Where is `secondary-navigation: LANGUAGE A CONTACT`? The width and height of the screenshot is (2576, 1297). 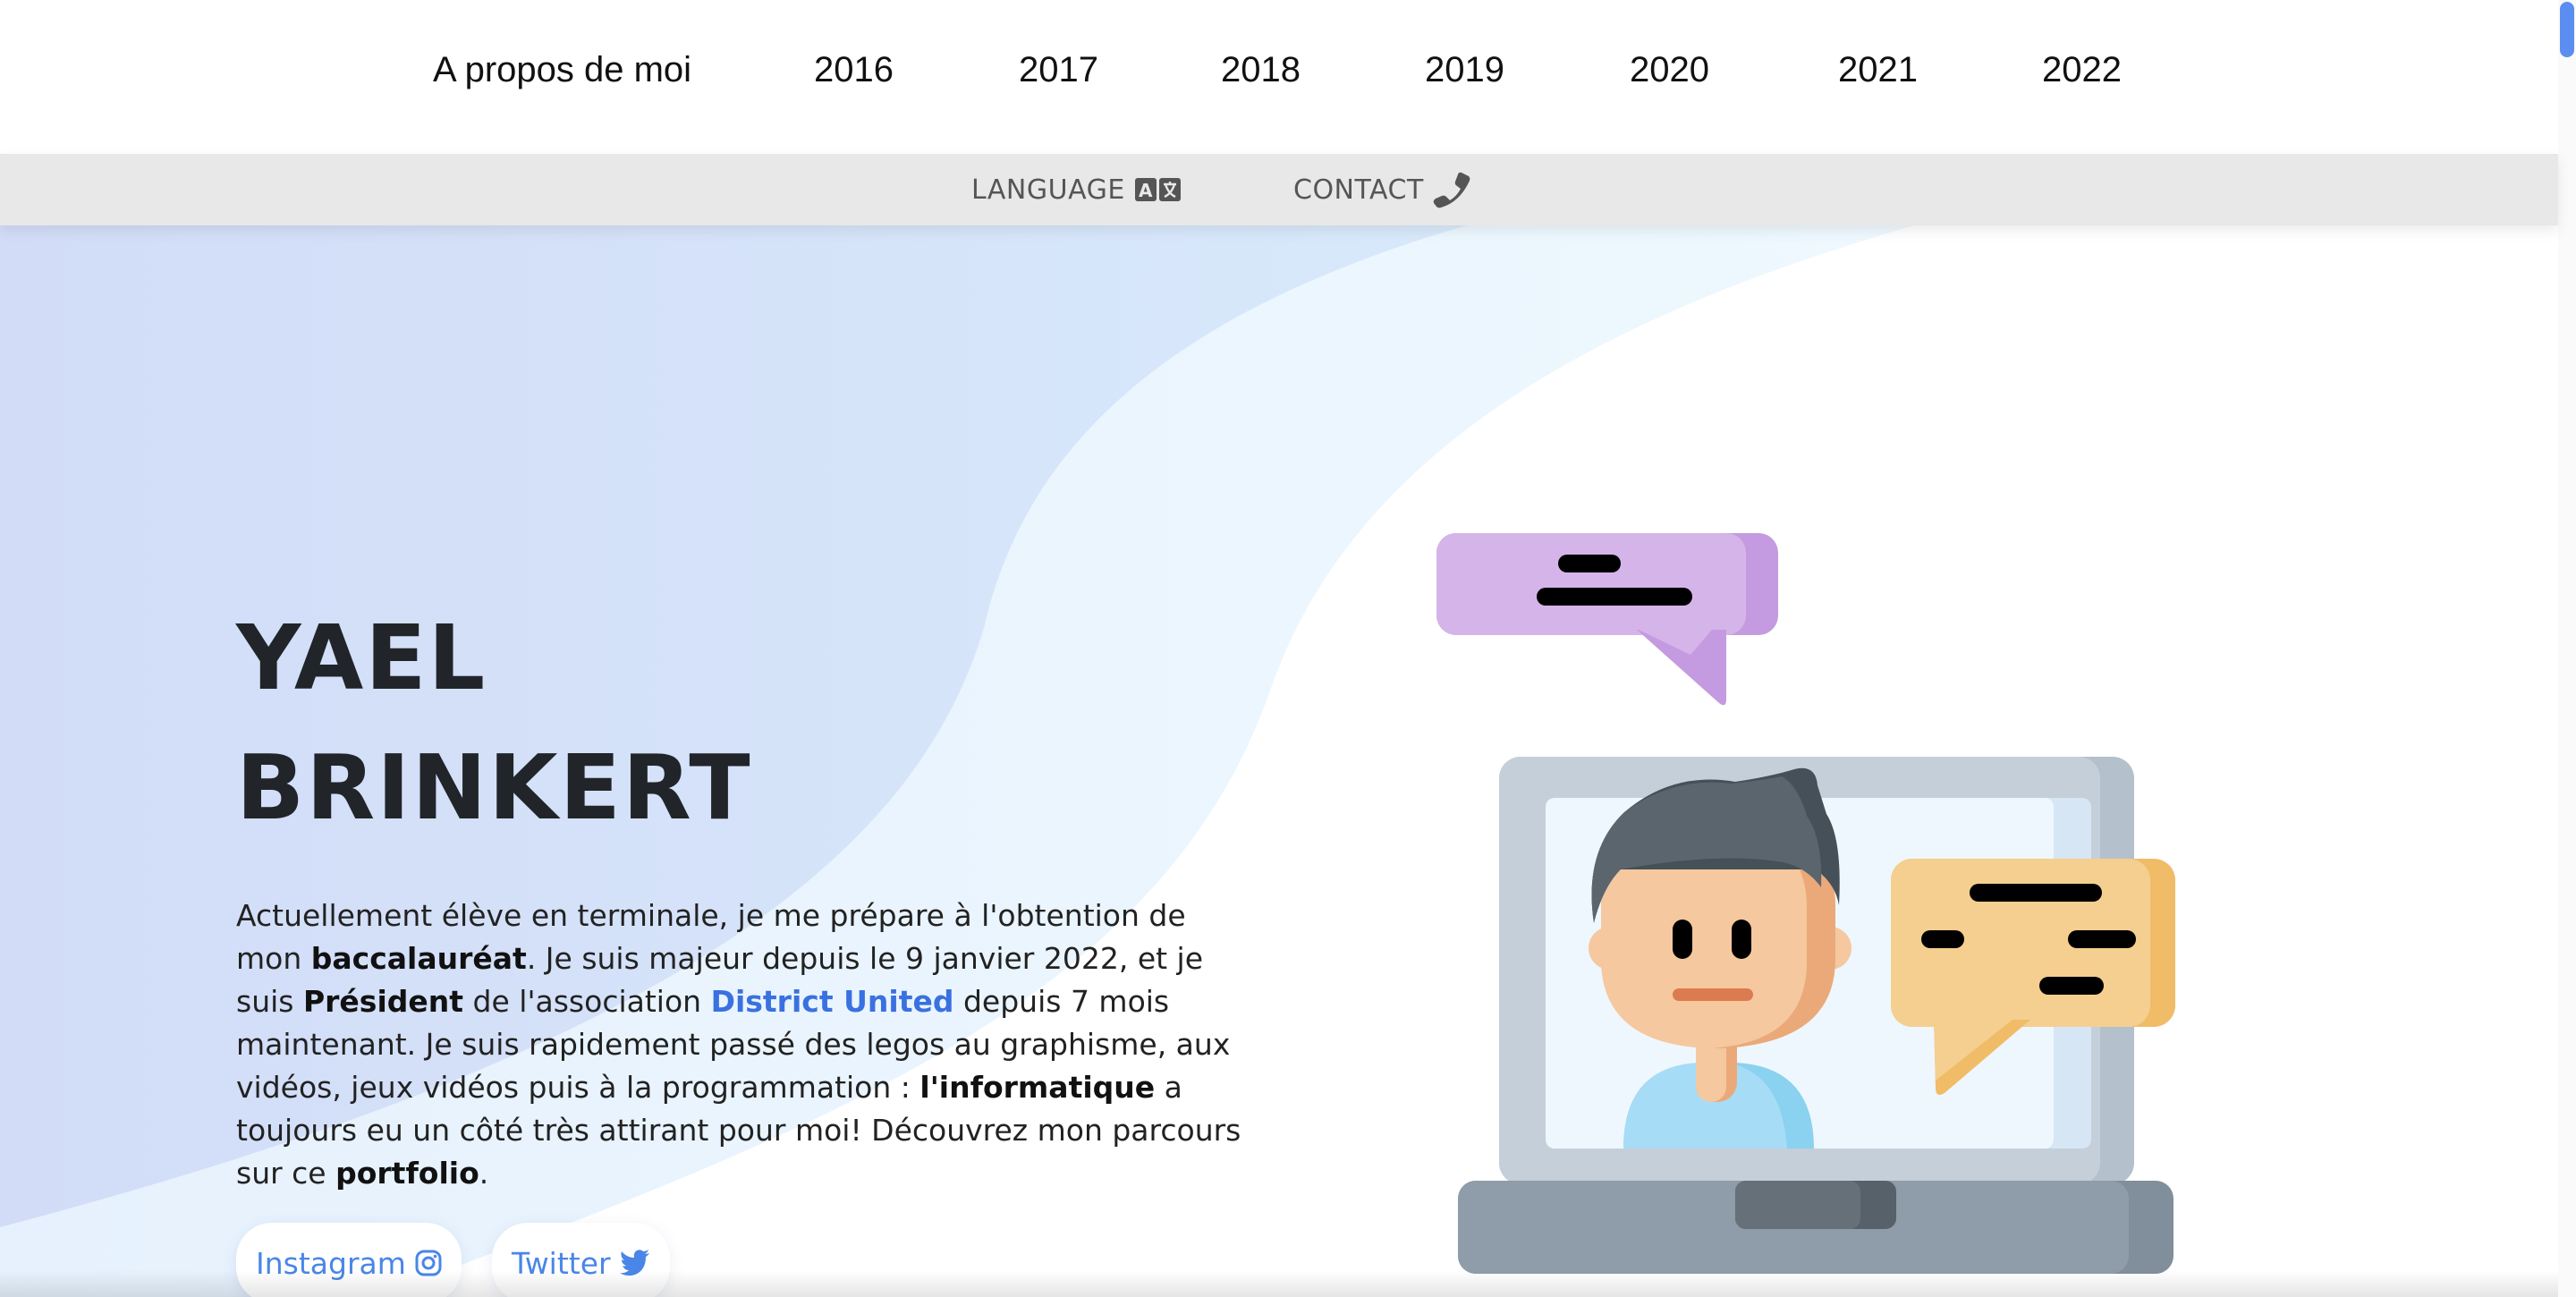 secondary-navigation: LANGUAGE A CONTACT is located at coordinates (1279, 189).